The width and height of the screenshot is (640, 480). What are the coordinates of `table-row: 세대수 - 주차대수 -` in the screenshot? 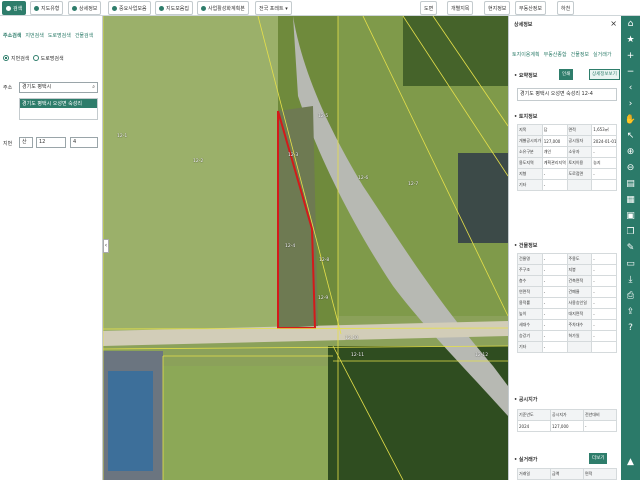 It's located at (567, 325).